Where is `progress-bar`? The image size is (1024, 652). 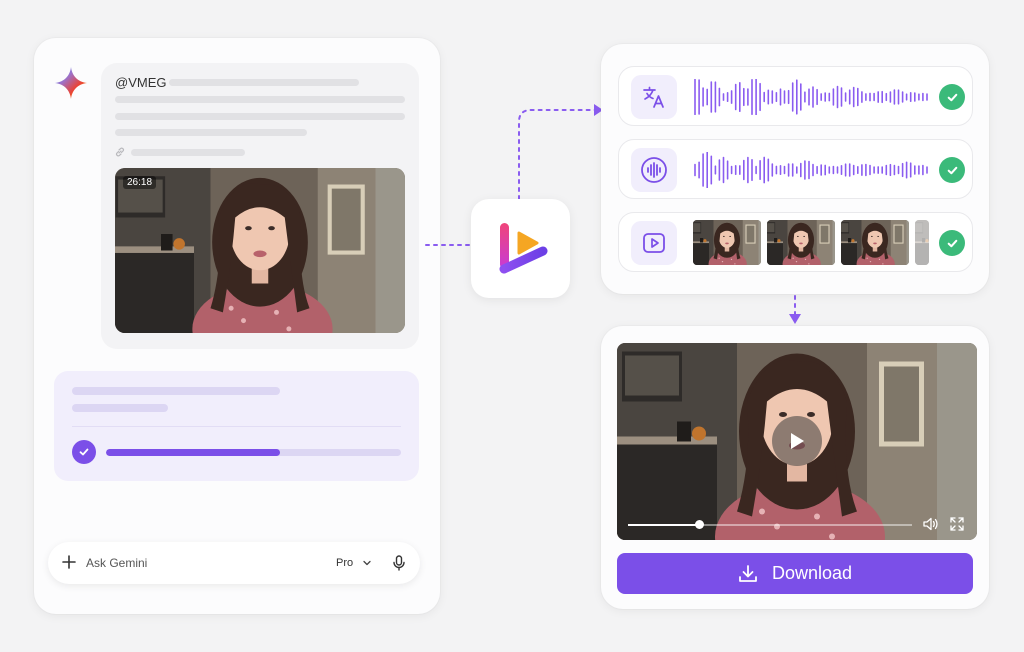
progress-bar is located at coordinates (253, 452).